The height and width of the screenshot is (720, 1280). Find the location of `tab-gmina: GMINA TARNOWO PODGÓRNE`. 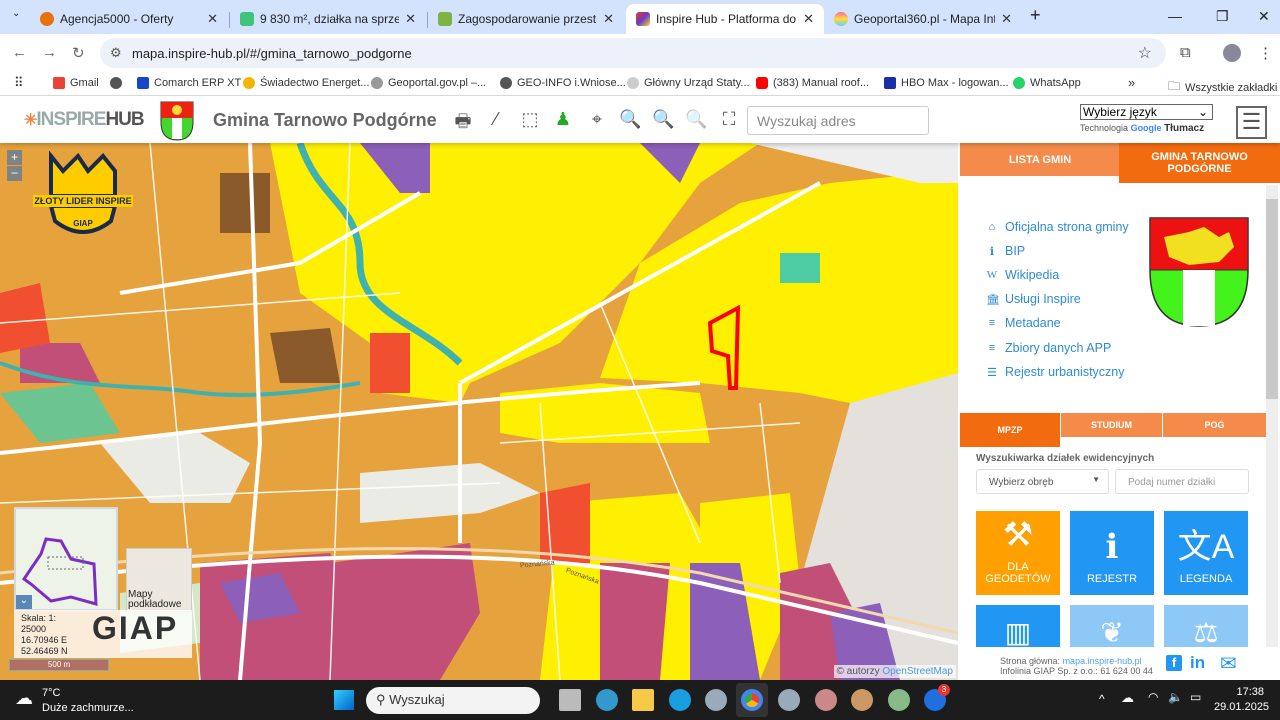

tab-gmina: GMINA TARNOWO PODGÓRNE is located at coordinates (1199, 163).